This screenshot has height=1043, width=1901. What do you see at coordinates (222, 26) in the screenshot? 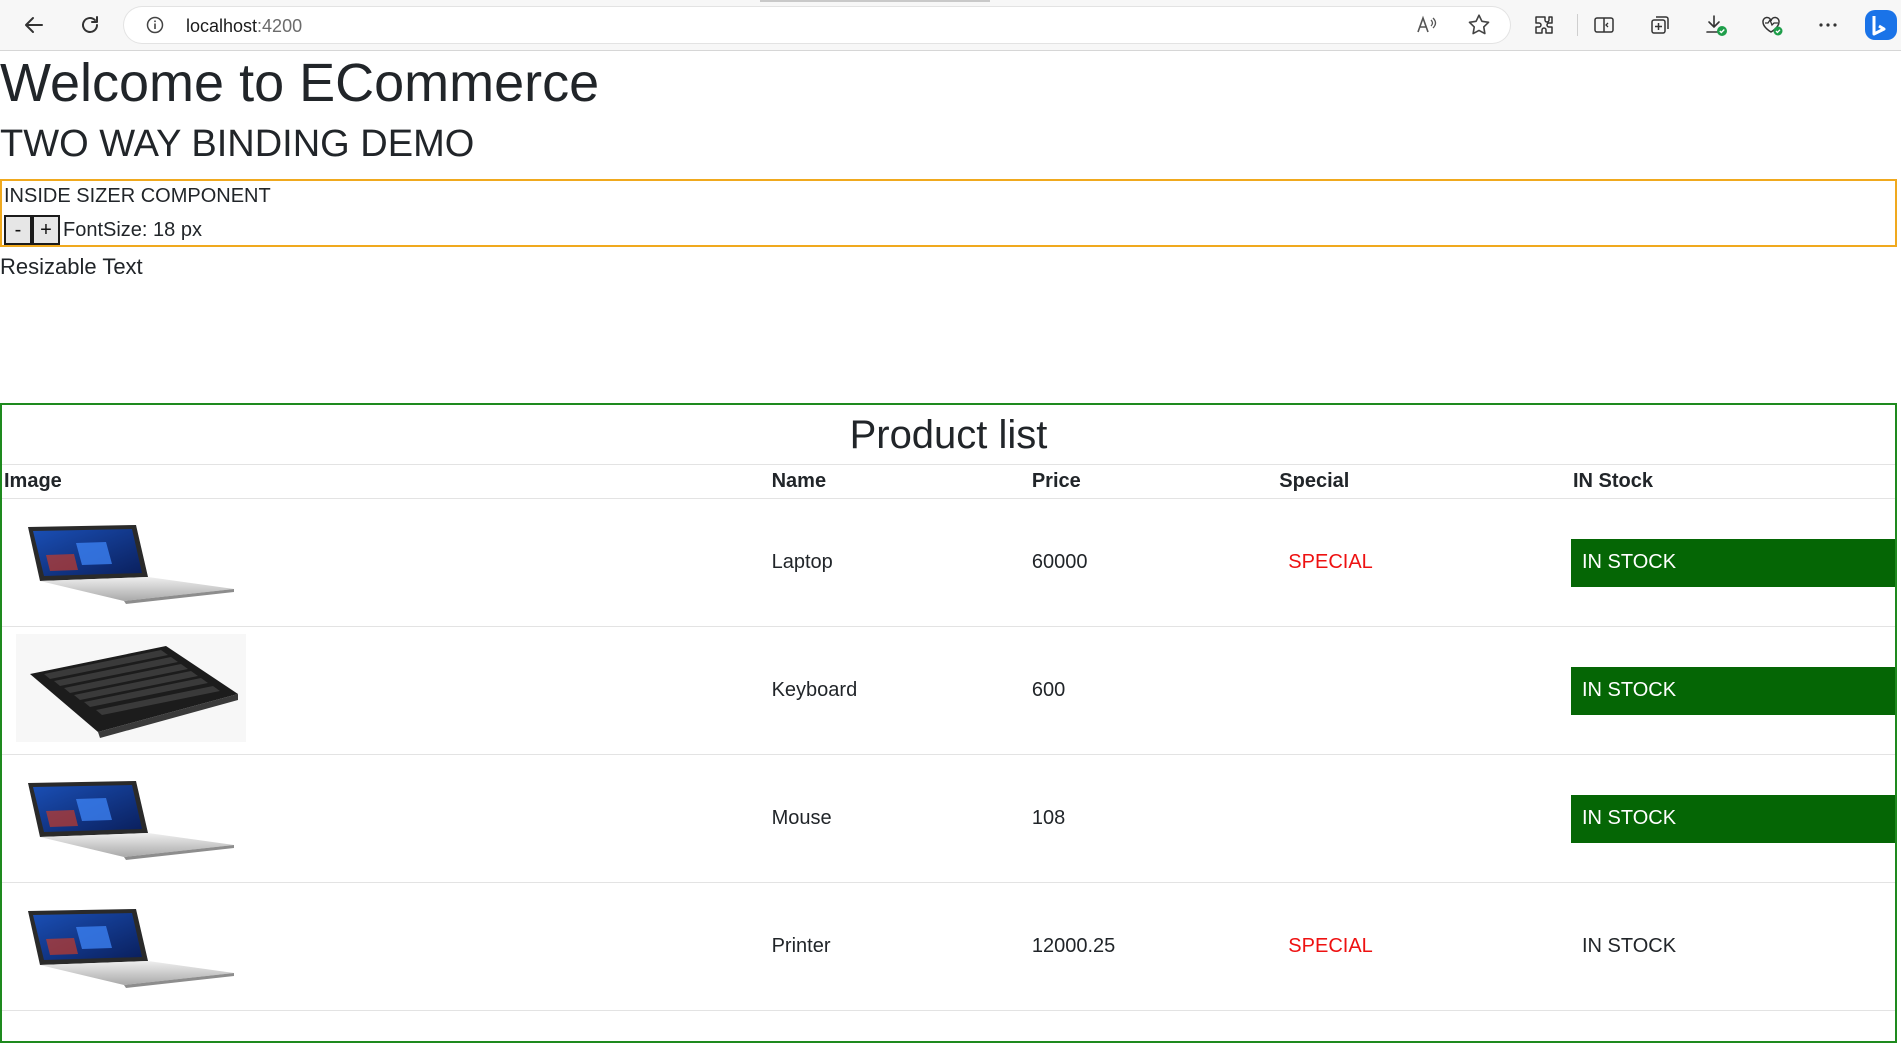
I see `url-host: localhost` at bounding box center [222, 26].